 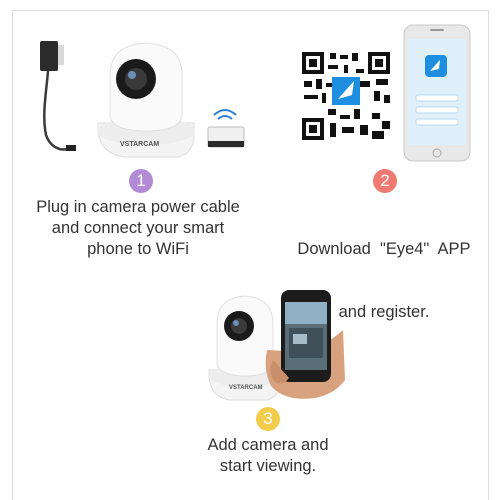 What do you see at coordinates (226, 128) in the screenshot?
I see `router-icon` at bounding box center [226, 128].